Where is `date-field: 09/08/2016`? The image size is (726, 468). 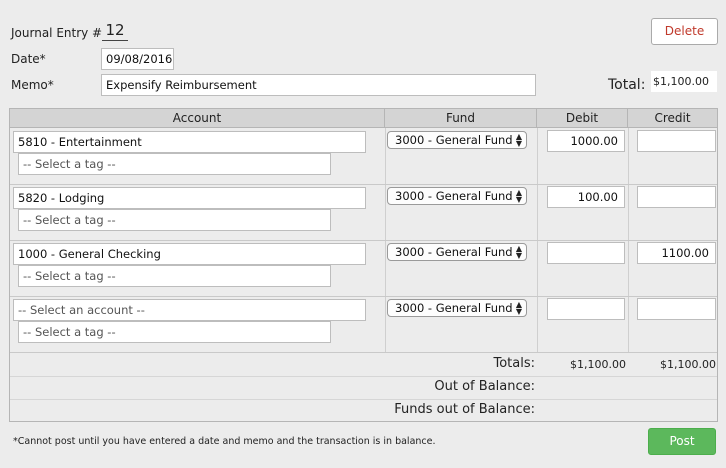
date-field: 09/08/2016 is located at coordinates (137, 59).